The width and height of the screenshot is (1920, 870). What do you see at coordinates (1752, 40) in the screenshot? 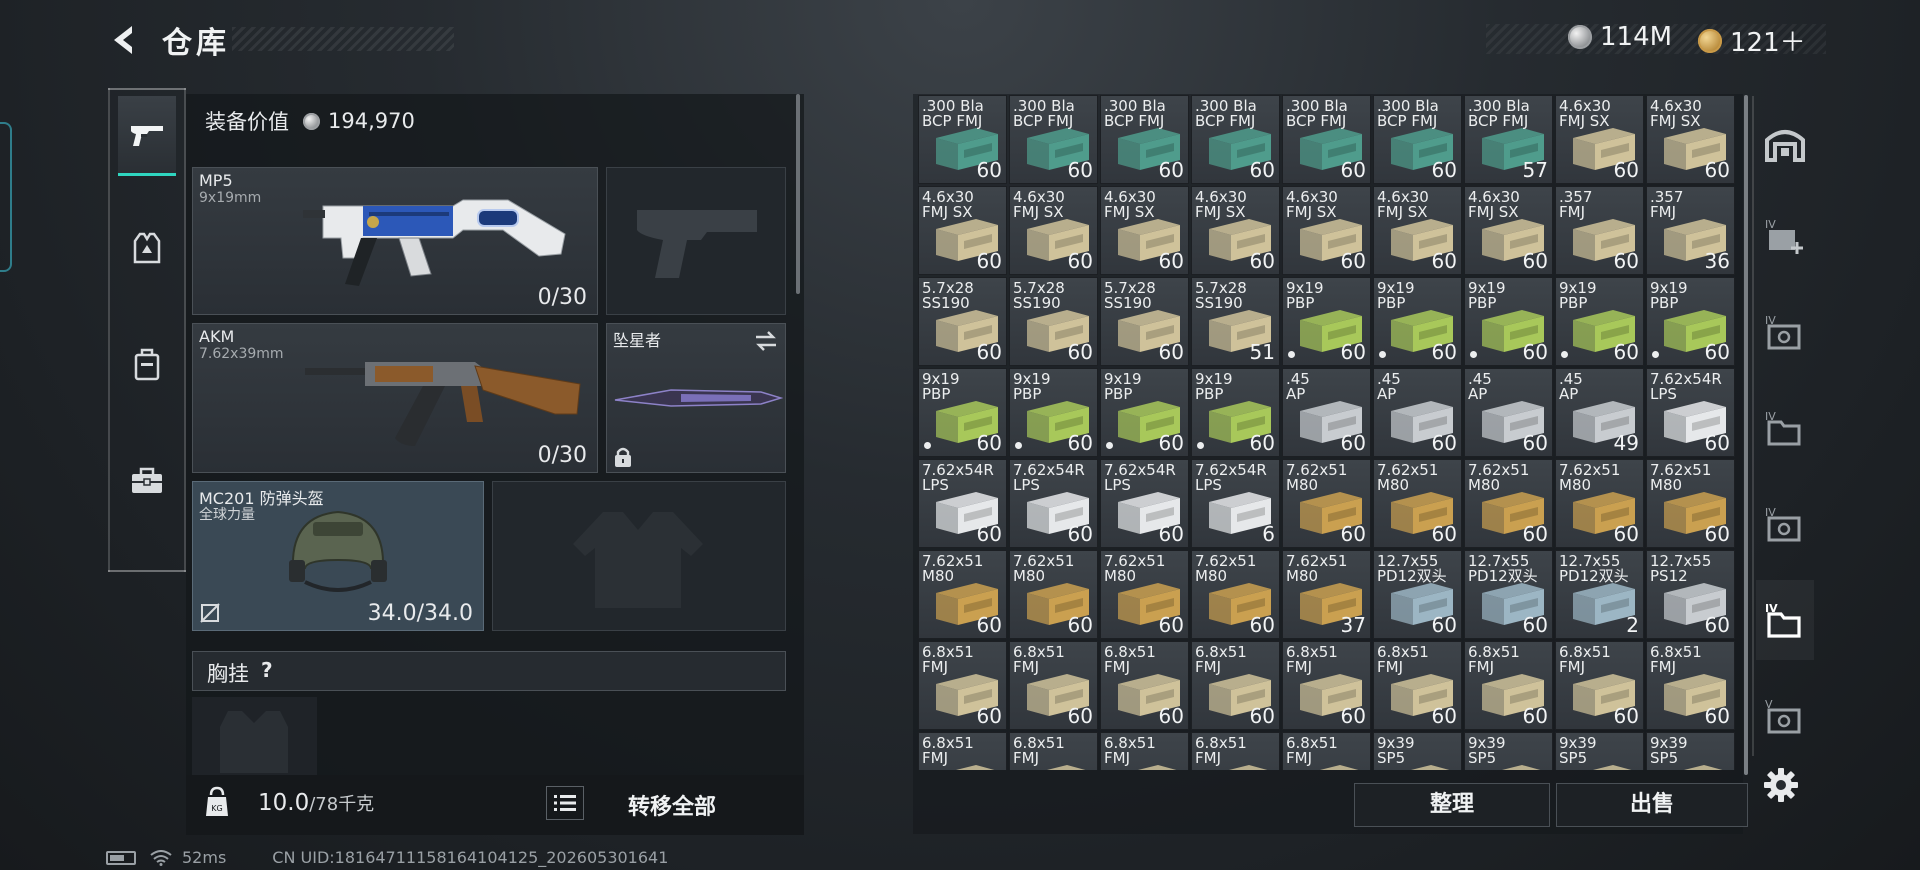
I see `gold-currency: 121＋` at bounding box center [1752, 40].